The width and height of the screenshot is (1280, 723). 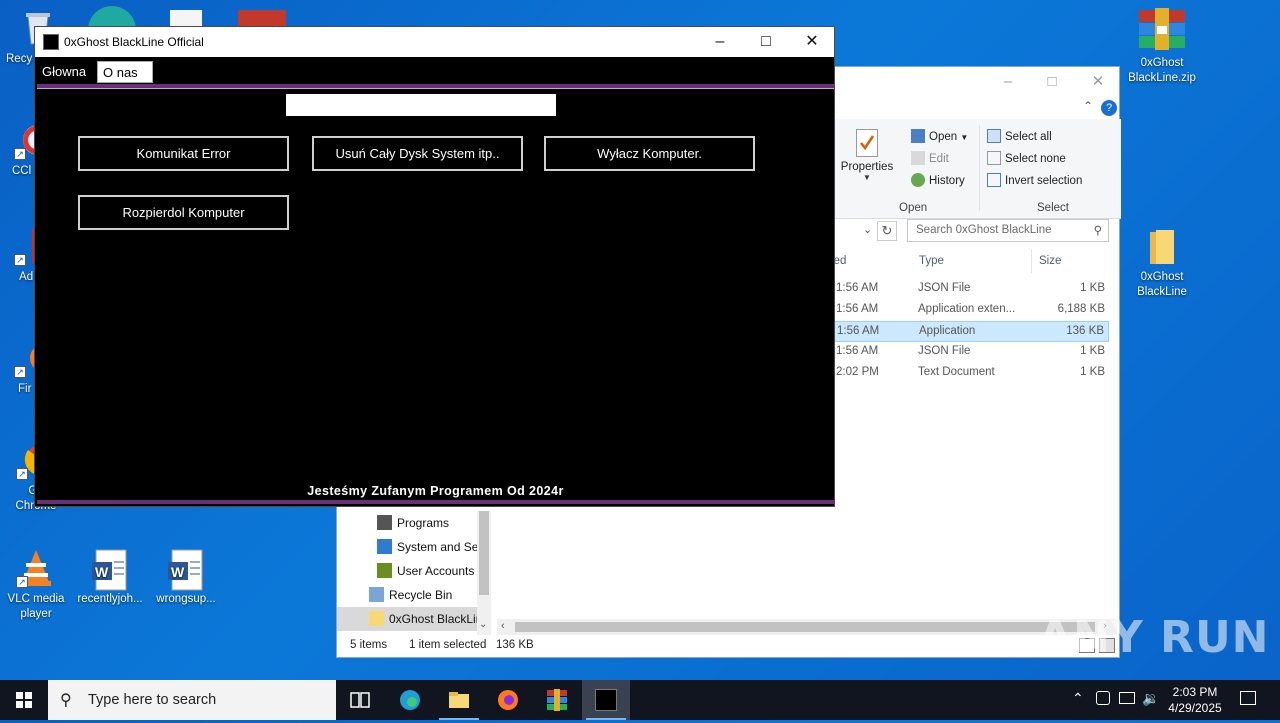 I want to click on nav-item-label: Programs, so click(x=423, y=523).